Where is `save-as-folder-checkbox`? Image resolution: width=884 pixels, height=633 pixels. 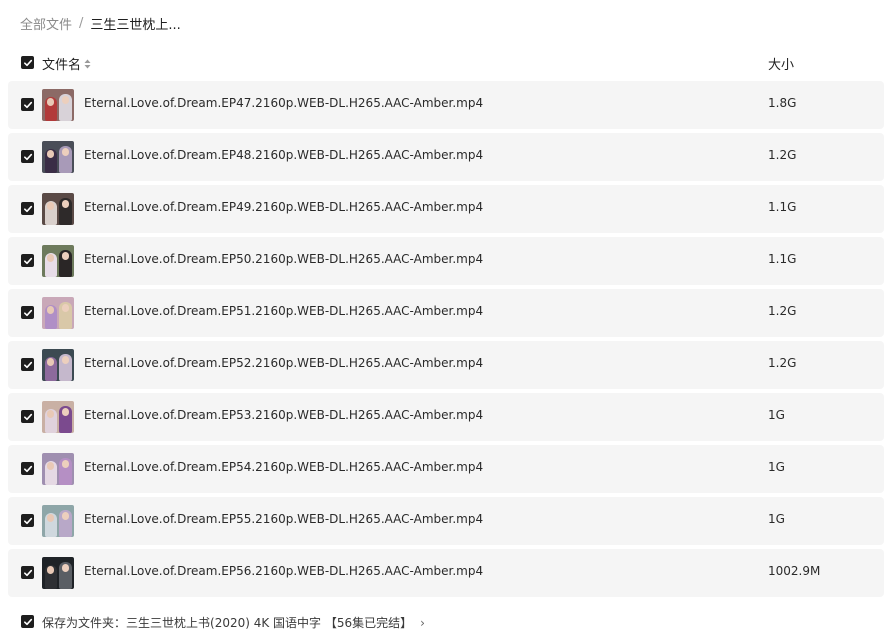
save-as-folder-checkbox is located at coordinates (27, 621).